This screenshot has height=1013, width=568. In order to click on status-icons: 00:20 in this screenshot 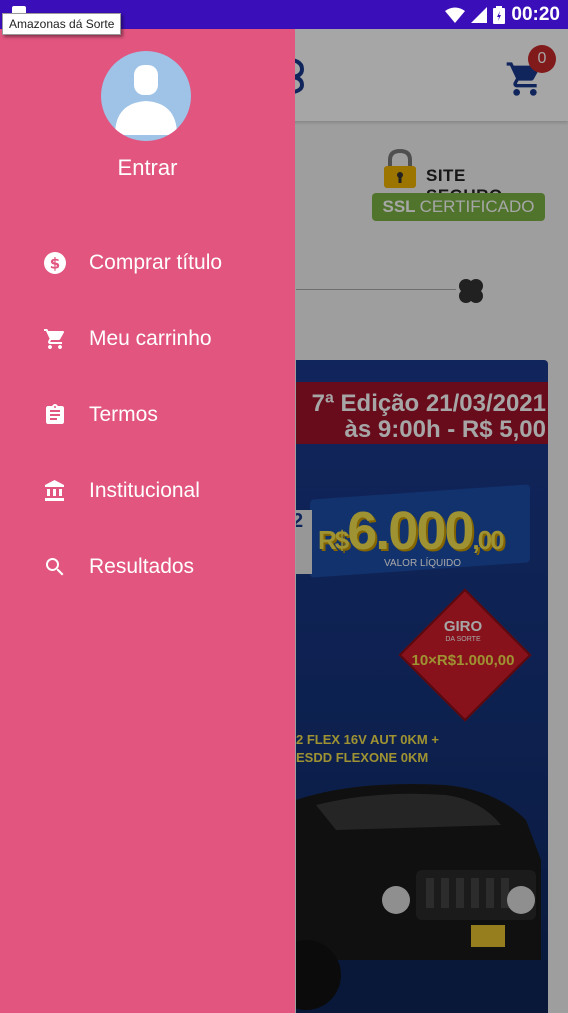, I will do `click(502, 14)`.